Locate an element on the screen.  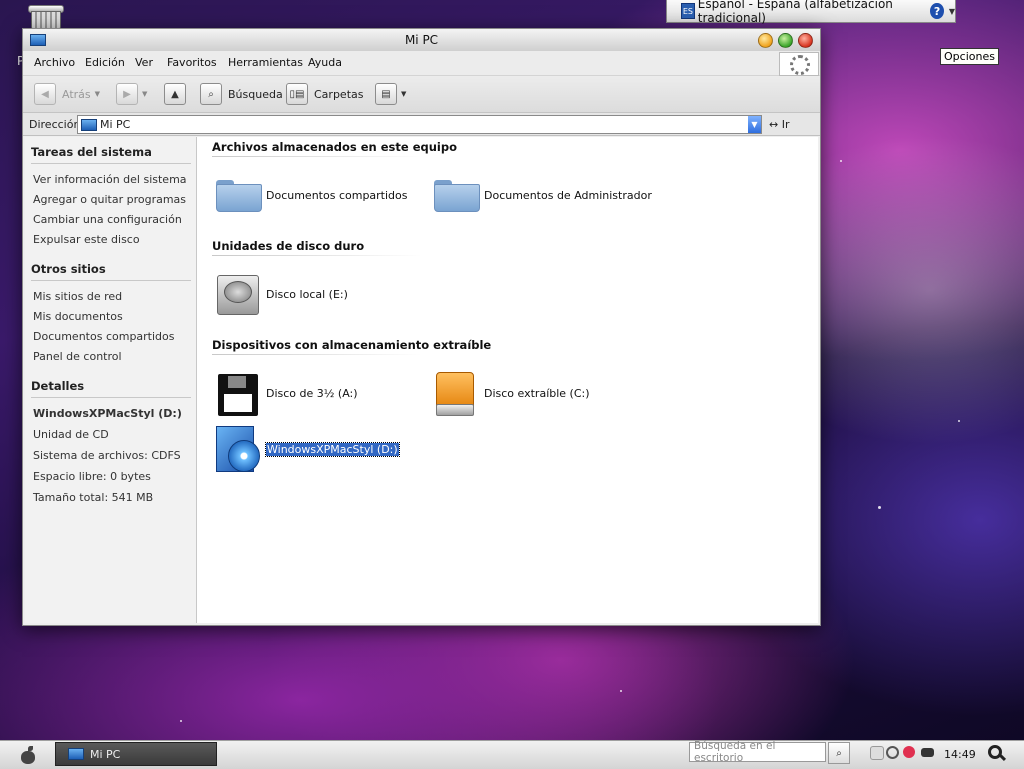
removable-drive-item: Disco extraíble (C:) is located at coordinates (511, 393).